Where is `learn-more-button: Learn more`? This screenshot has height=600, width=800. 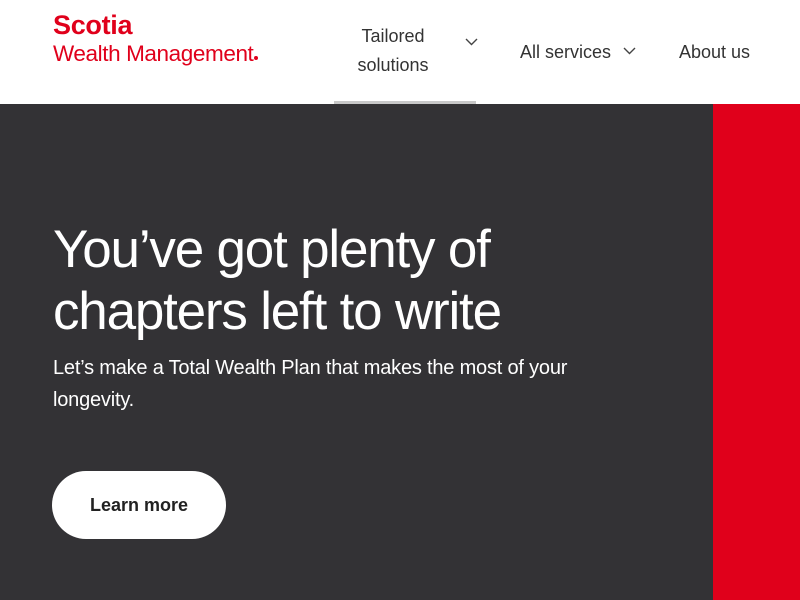 learn-more-button: Learn more is located at coordinates (139, 505).